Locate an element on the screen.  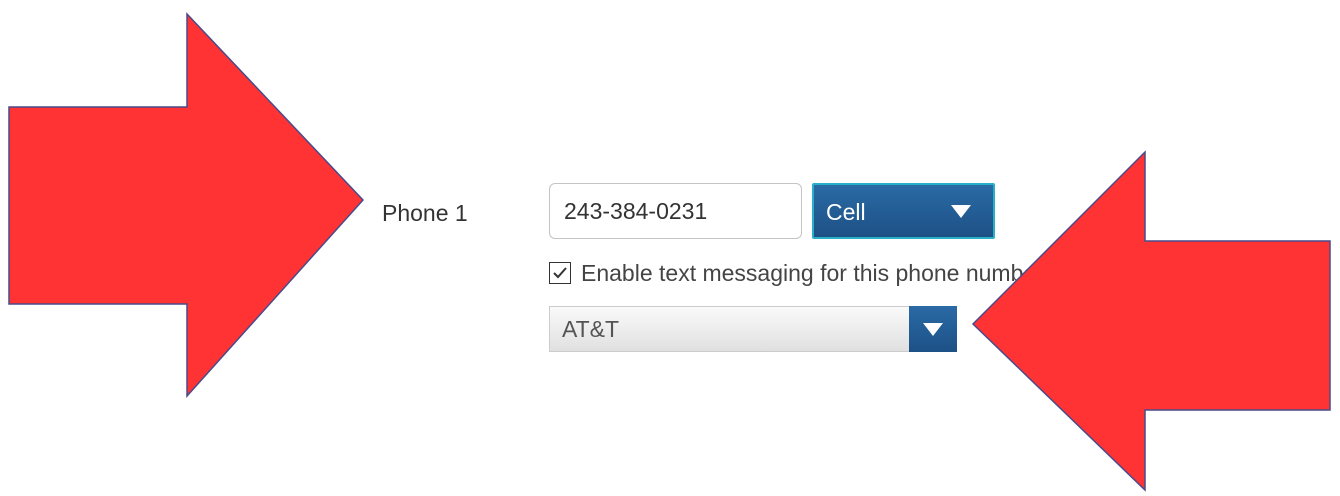
checkmark-icon is located at coordinates (560, 273).